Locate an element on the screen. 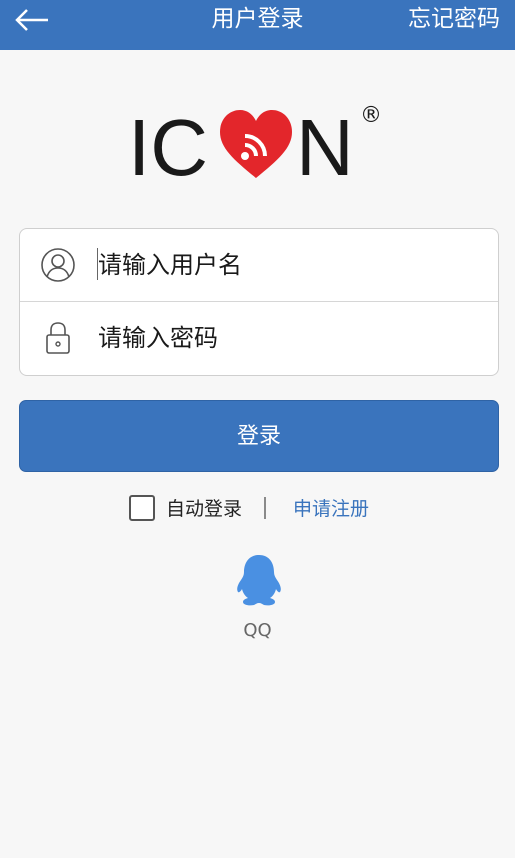 The width and height of the screenshot is (515, 858). back-arrow-icon is located at coordinates (31, 20).